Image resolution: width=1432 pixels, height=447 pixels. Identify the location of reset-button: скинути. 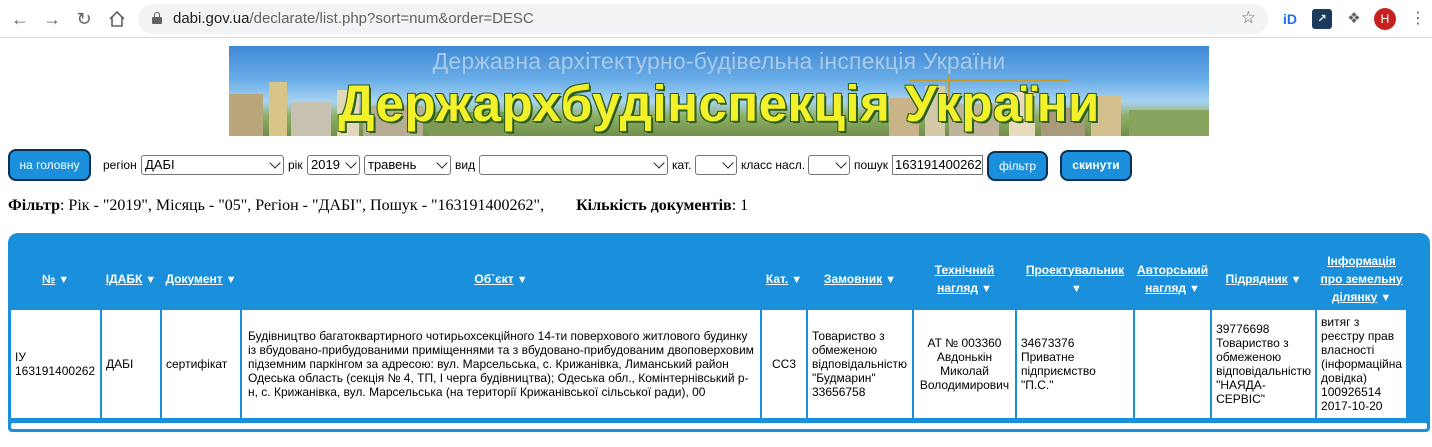
(1096, 165).